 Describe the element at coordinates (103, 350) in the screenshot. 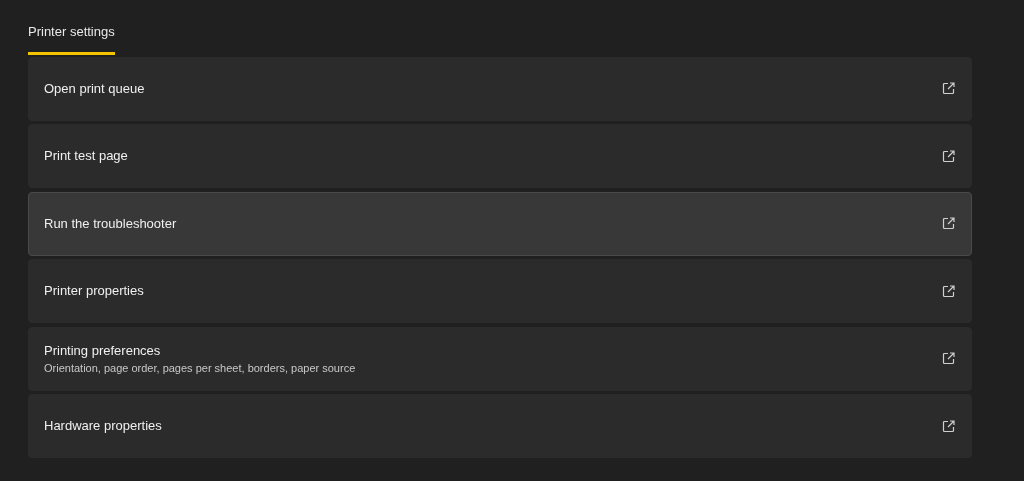

I see `row-title: Printing preferences` at that location.